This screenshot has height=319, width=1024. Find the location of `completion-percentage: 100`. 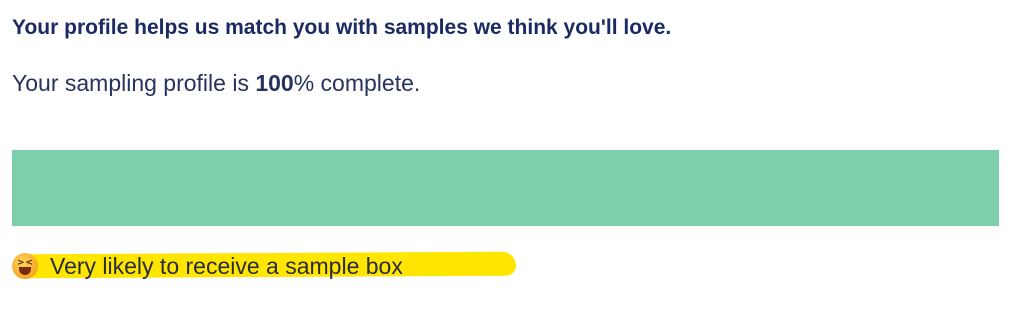

completion-percentage: 100 is located at coordinates (274, 83).